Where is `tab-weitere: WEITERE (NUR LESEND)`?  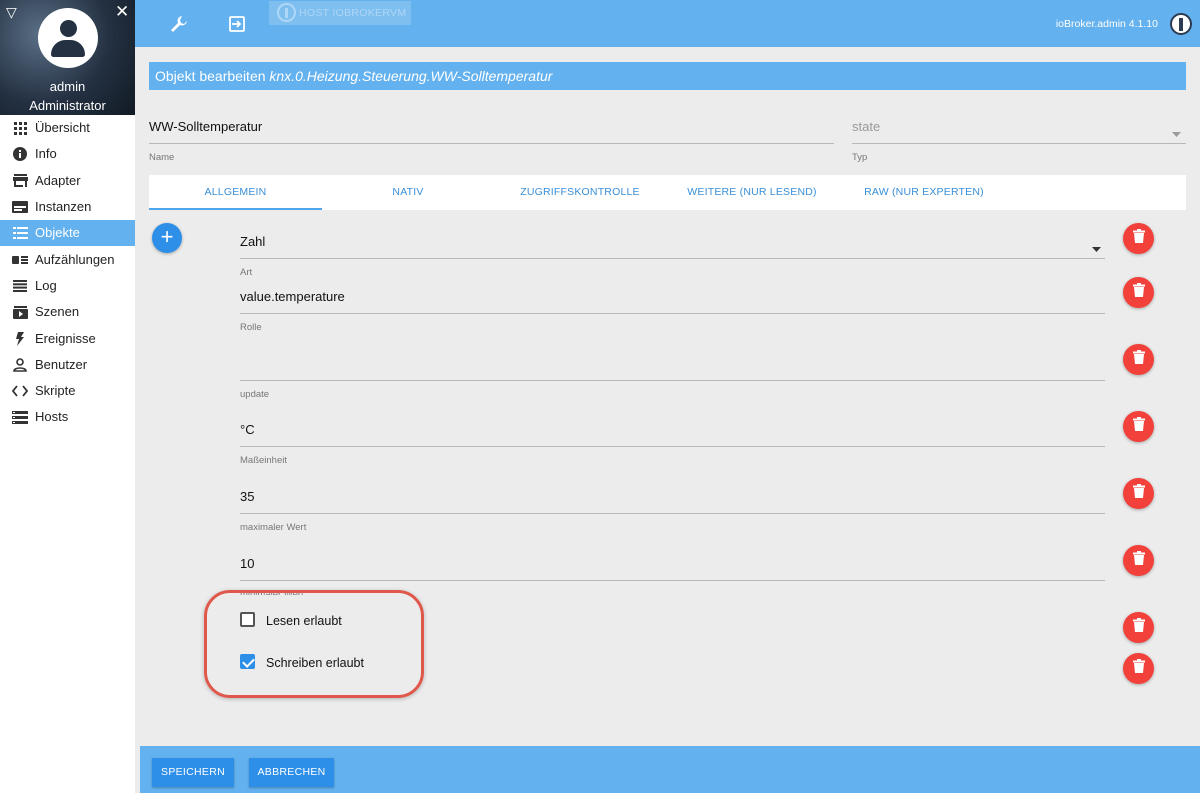
tab-weitere: WEITERE (NUR LESEND) is located at coordinates (752, 192).